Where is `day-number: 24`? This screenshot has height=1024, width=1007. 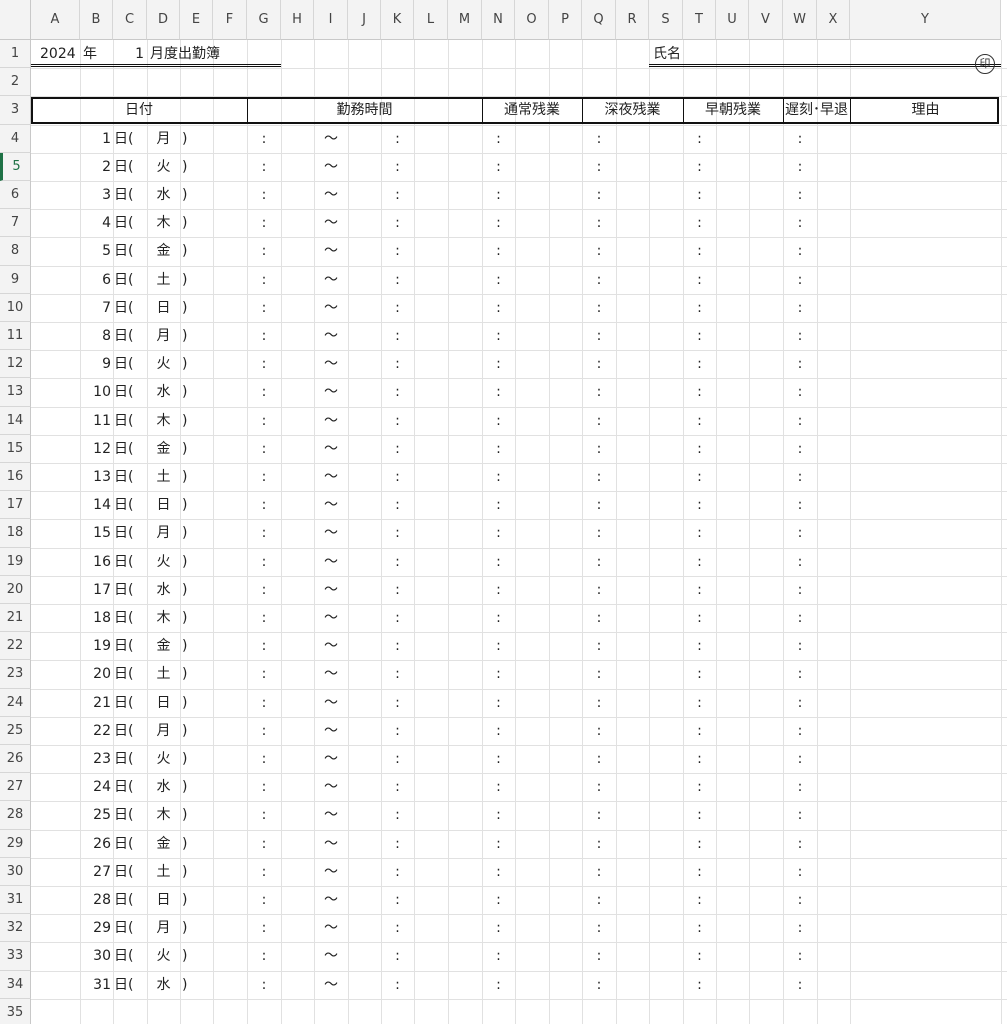 day-number: 24 is located at coordinates (95, 787).